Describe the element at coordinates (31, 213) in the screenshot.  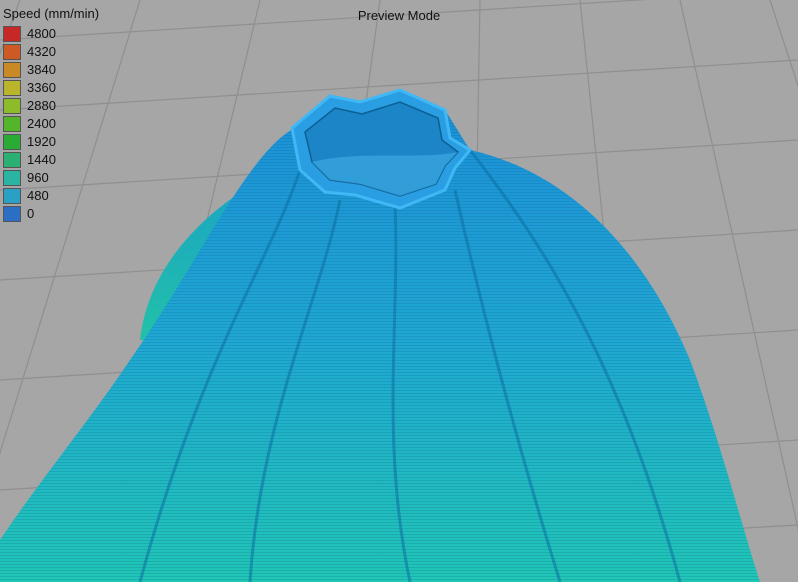
I see `legend-label: 0` at that location.